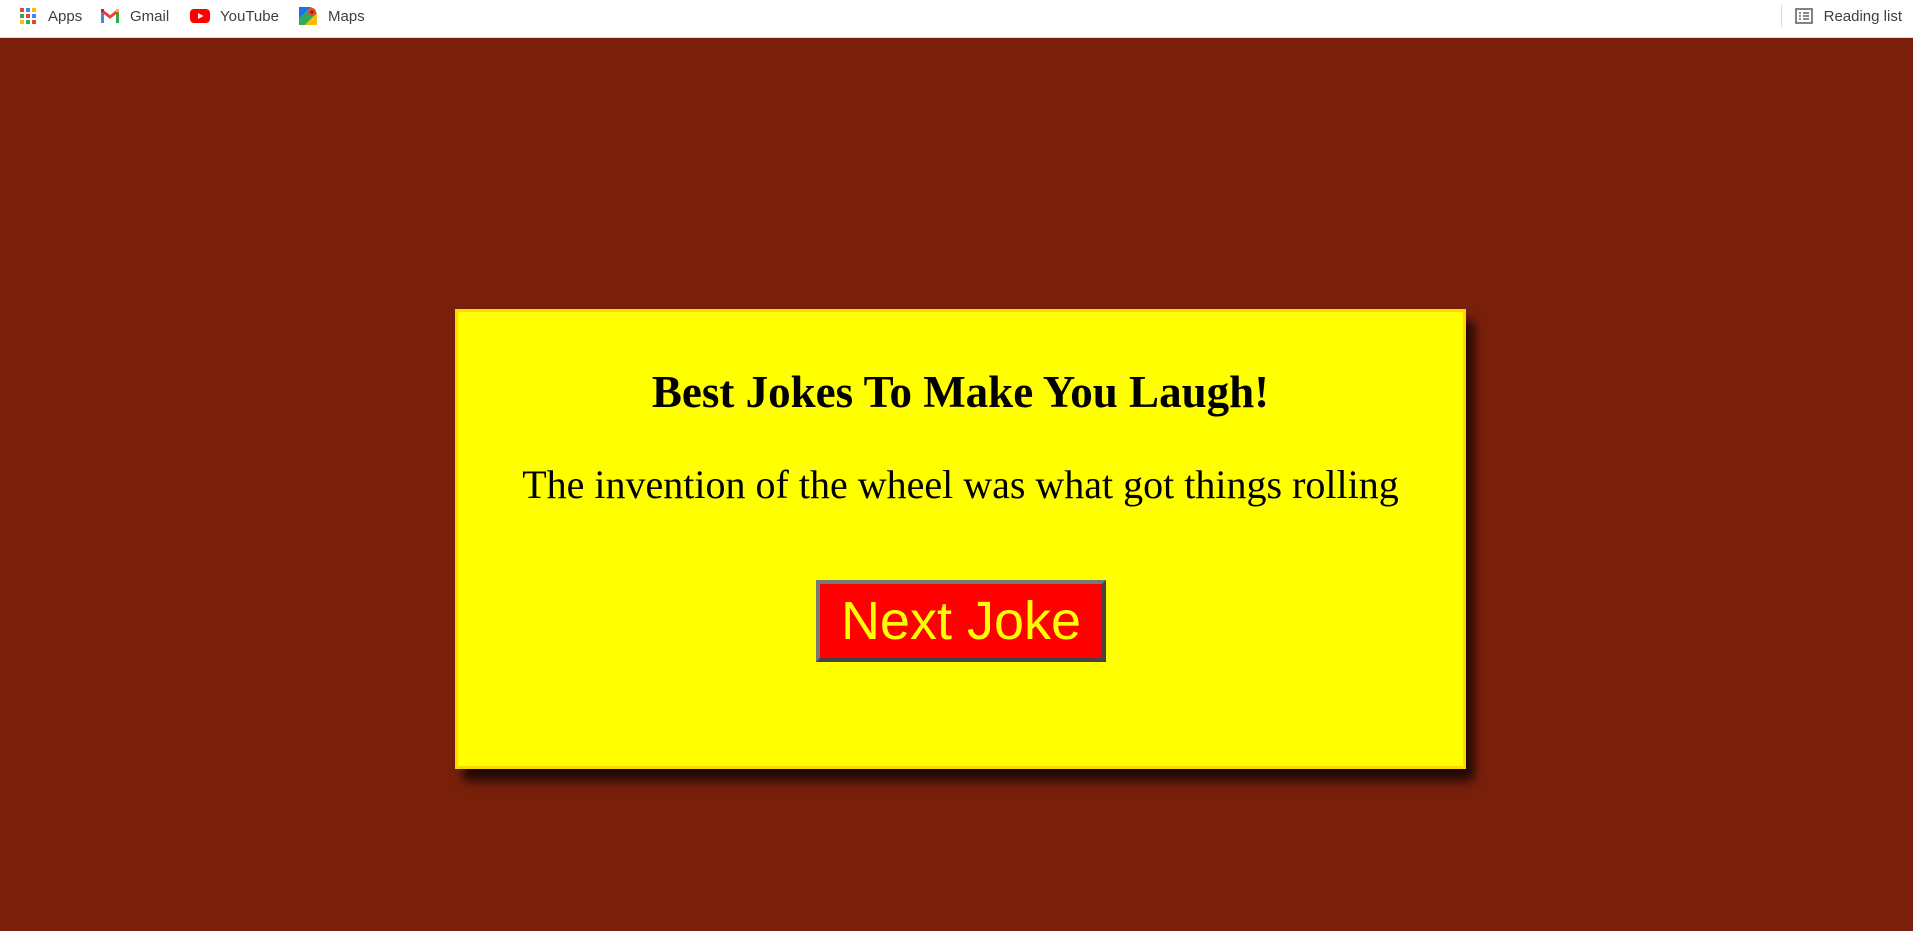 This screenshot has height=931, width=1913. Describe the element at coordinates (249, 16) in the screenshot. I see `bookmark-label: YouTube` at that location.